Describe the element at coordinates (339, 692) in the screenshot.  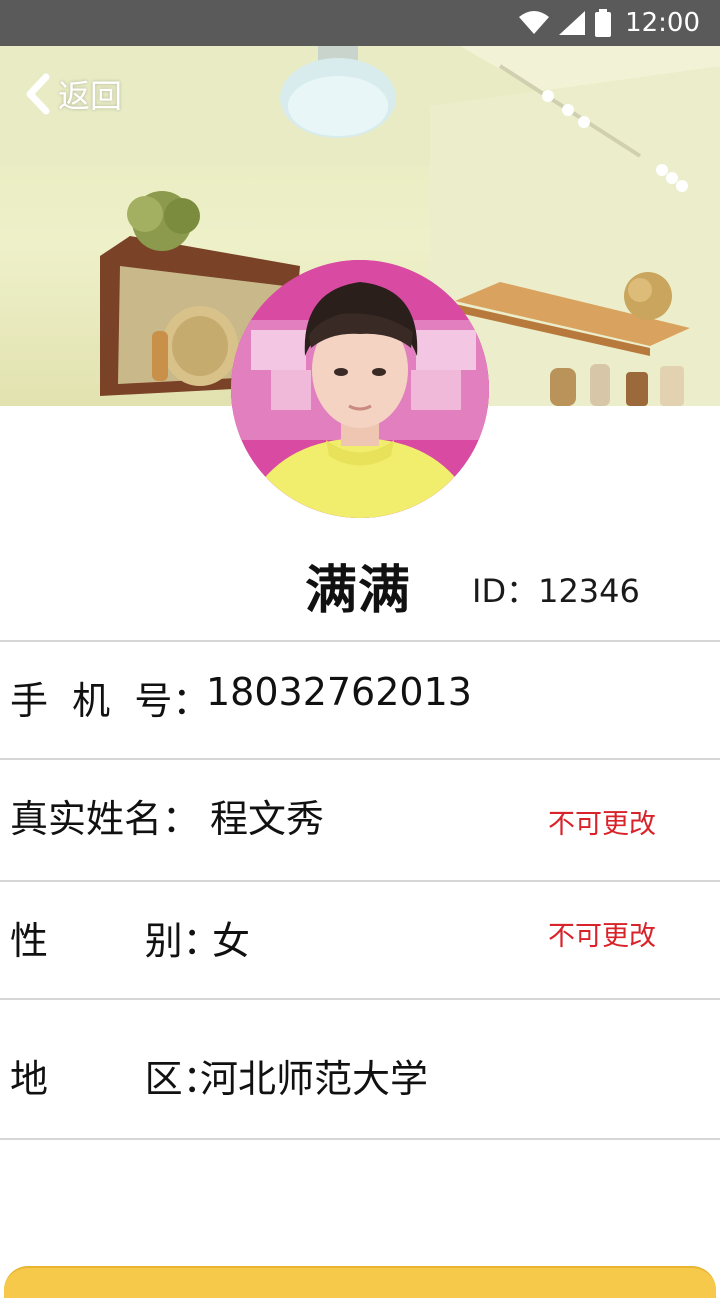
I see `phone-value: 18032762013` at that location.